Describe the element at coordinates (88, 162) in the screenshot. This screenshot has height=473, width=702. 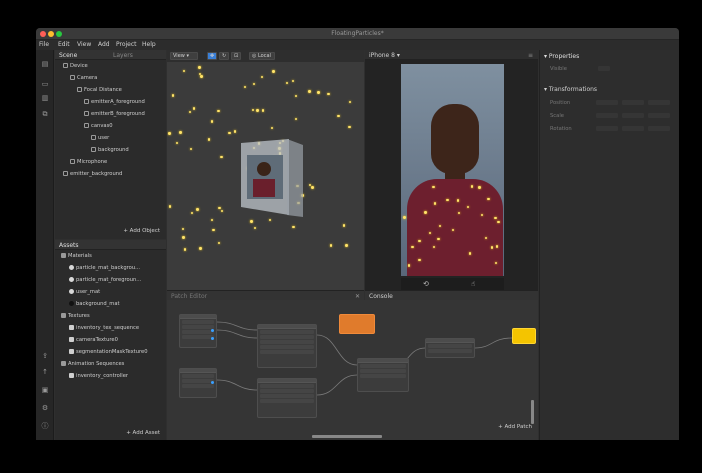
I see `scene-tree-item: Microphone` at that location.